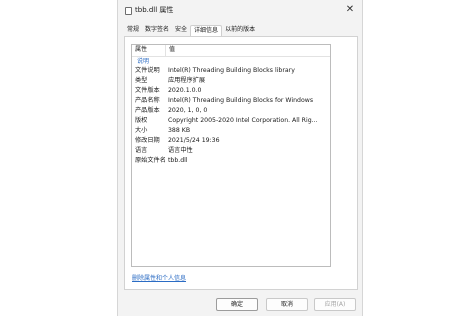  I want to click on list-header: 属性 值, so click(231, 51).